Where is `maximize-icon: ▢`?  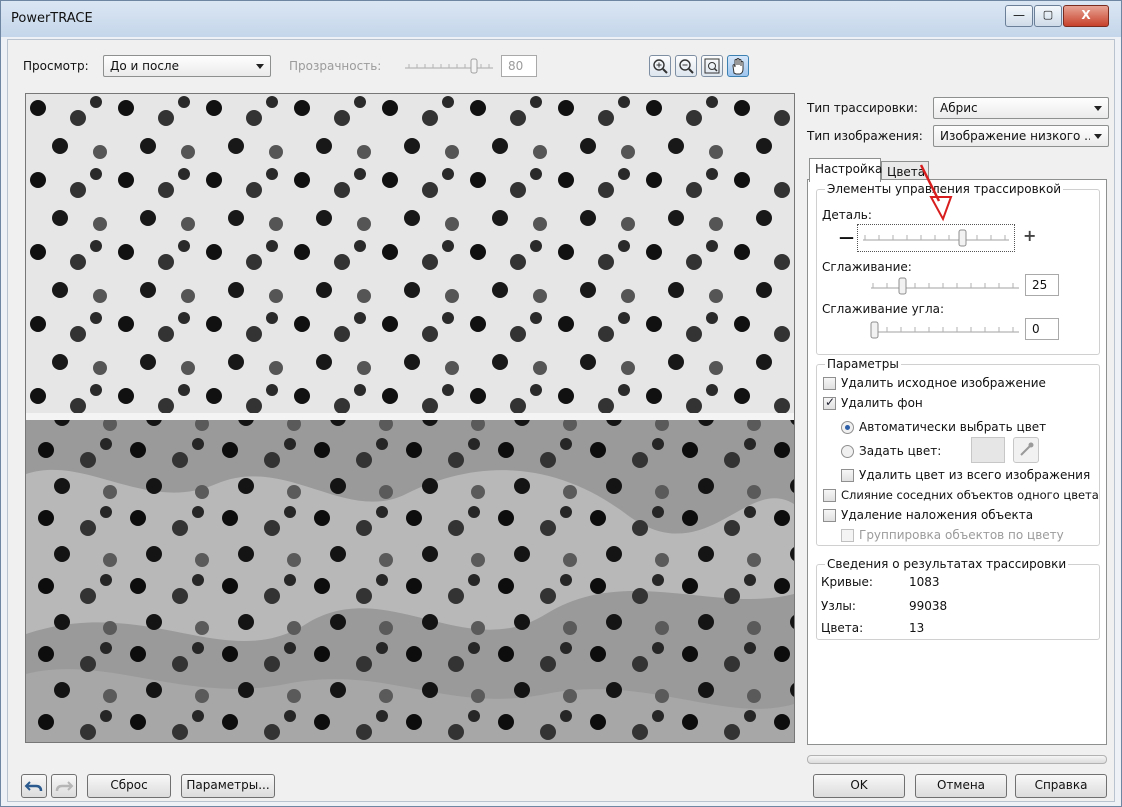
maximize-icon: ▢ is located at coordinates (1048, 14).